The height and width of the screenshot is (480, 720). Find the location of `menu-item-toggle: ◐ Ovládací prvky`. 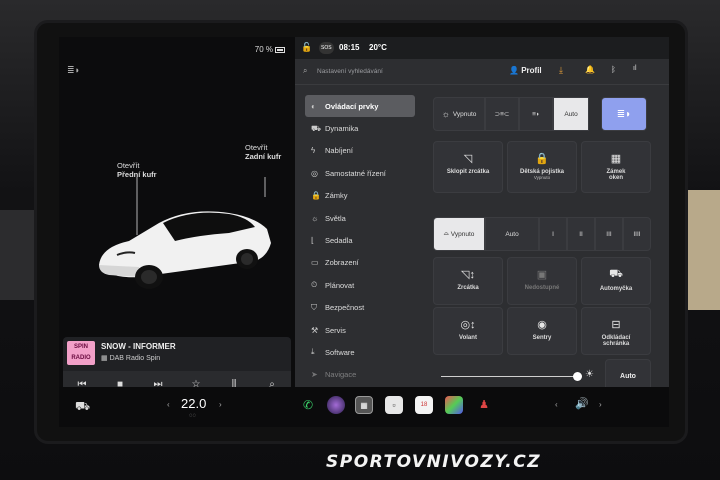

menu-item-toggle: ◐ Ovládací prvky is located at coordinates (360, 106).